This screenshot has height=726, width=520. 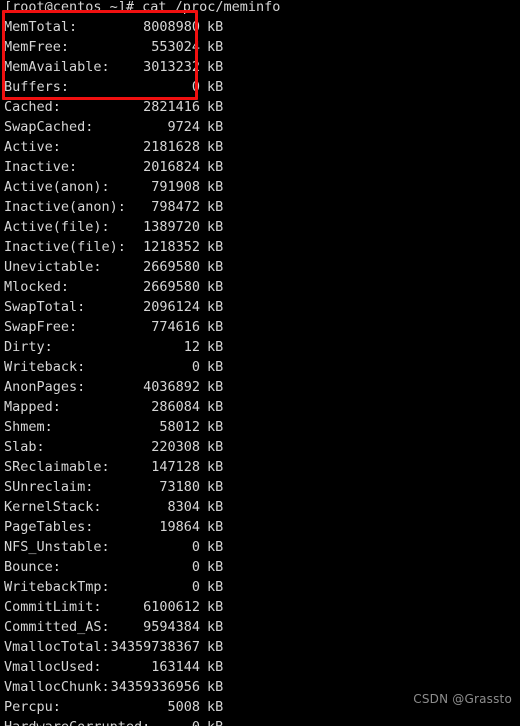 What do you see at coordinates (260, 267) in the screenshot?
I see `meminfo-row: Unevictable: 2669580 kB` at bounding box center [260, 267].